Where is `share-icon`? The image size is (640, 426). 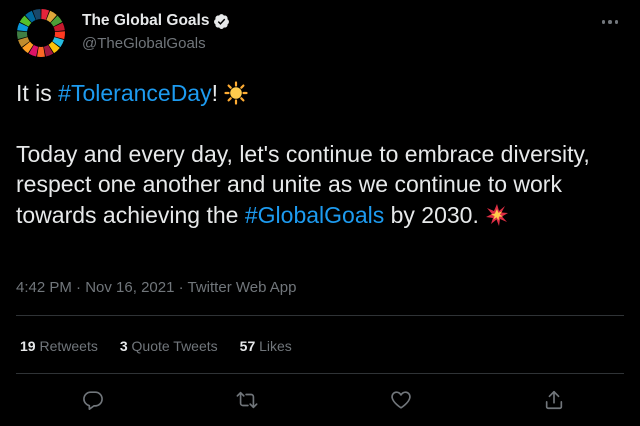
share-icon is located at coordinates (554, 400).